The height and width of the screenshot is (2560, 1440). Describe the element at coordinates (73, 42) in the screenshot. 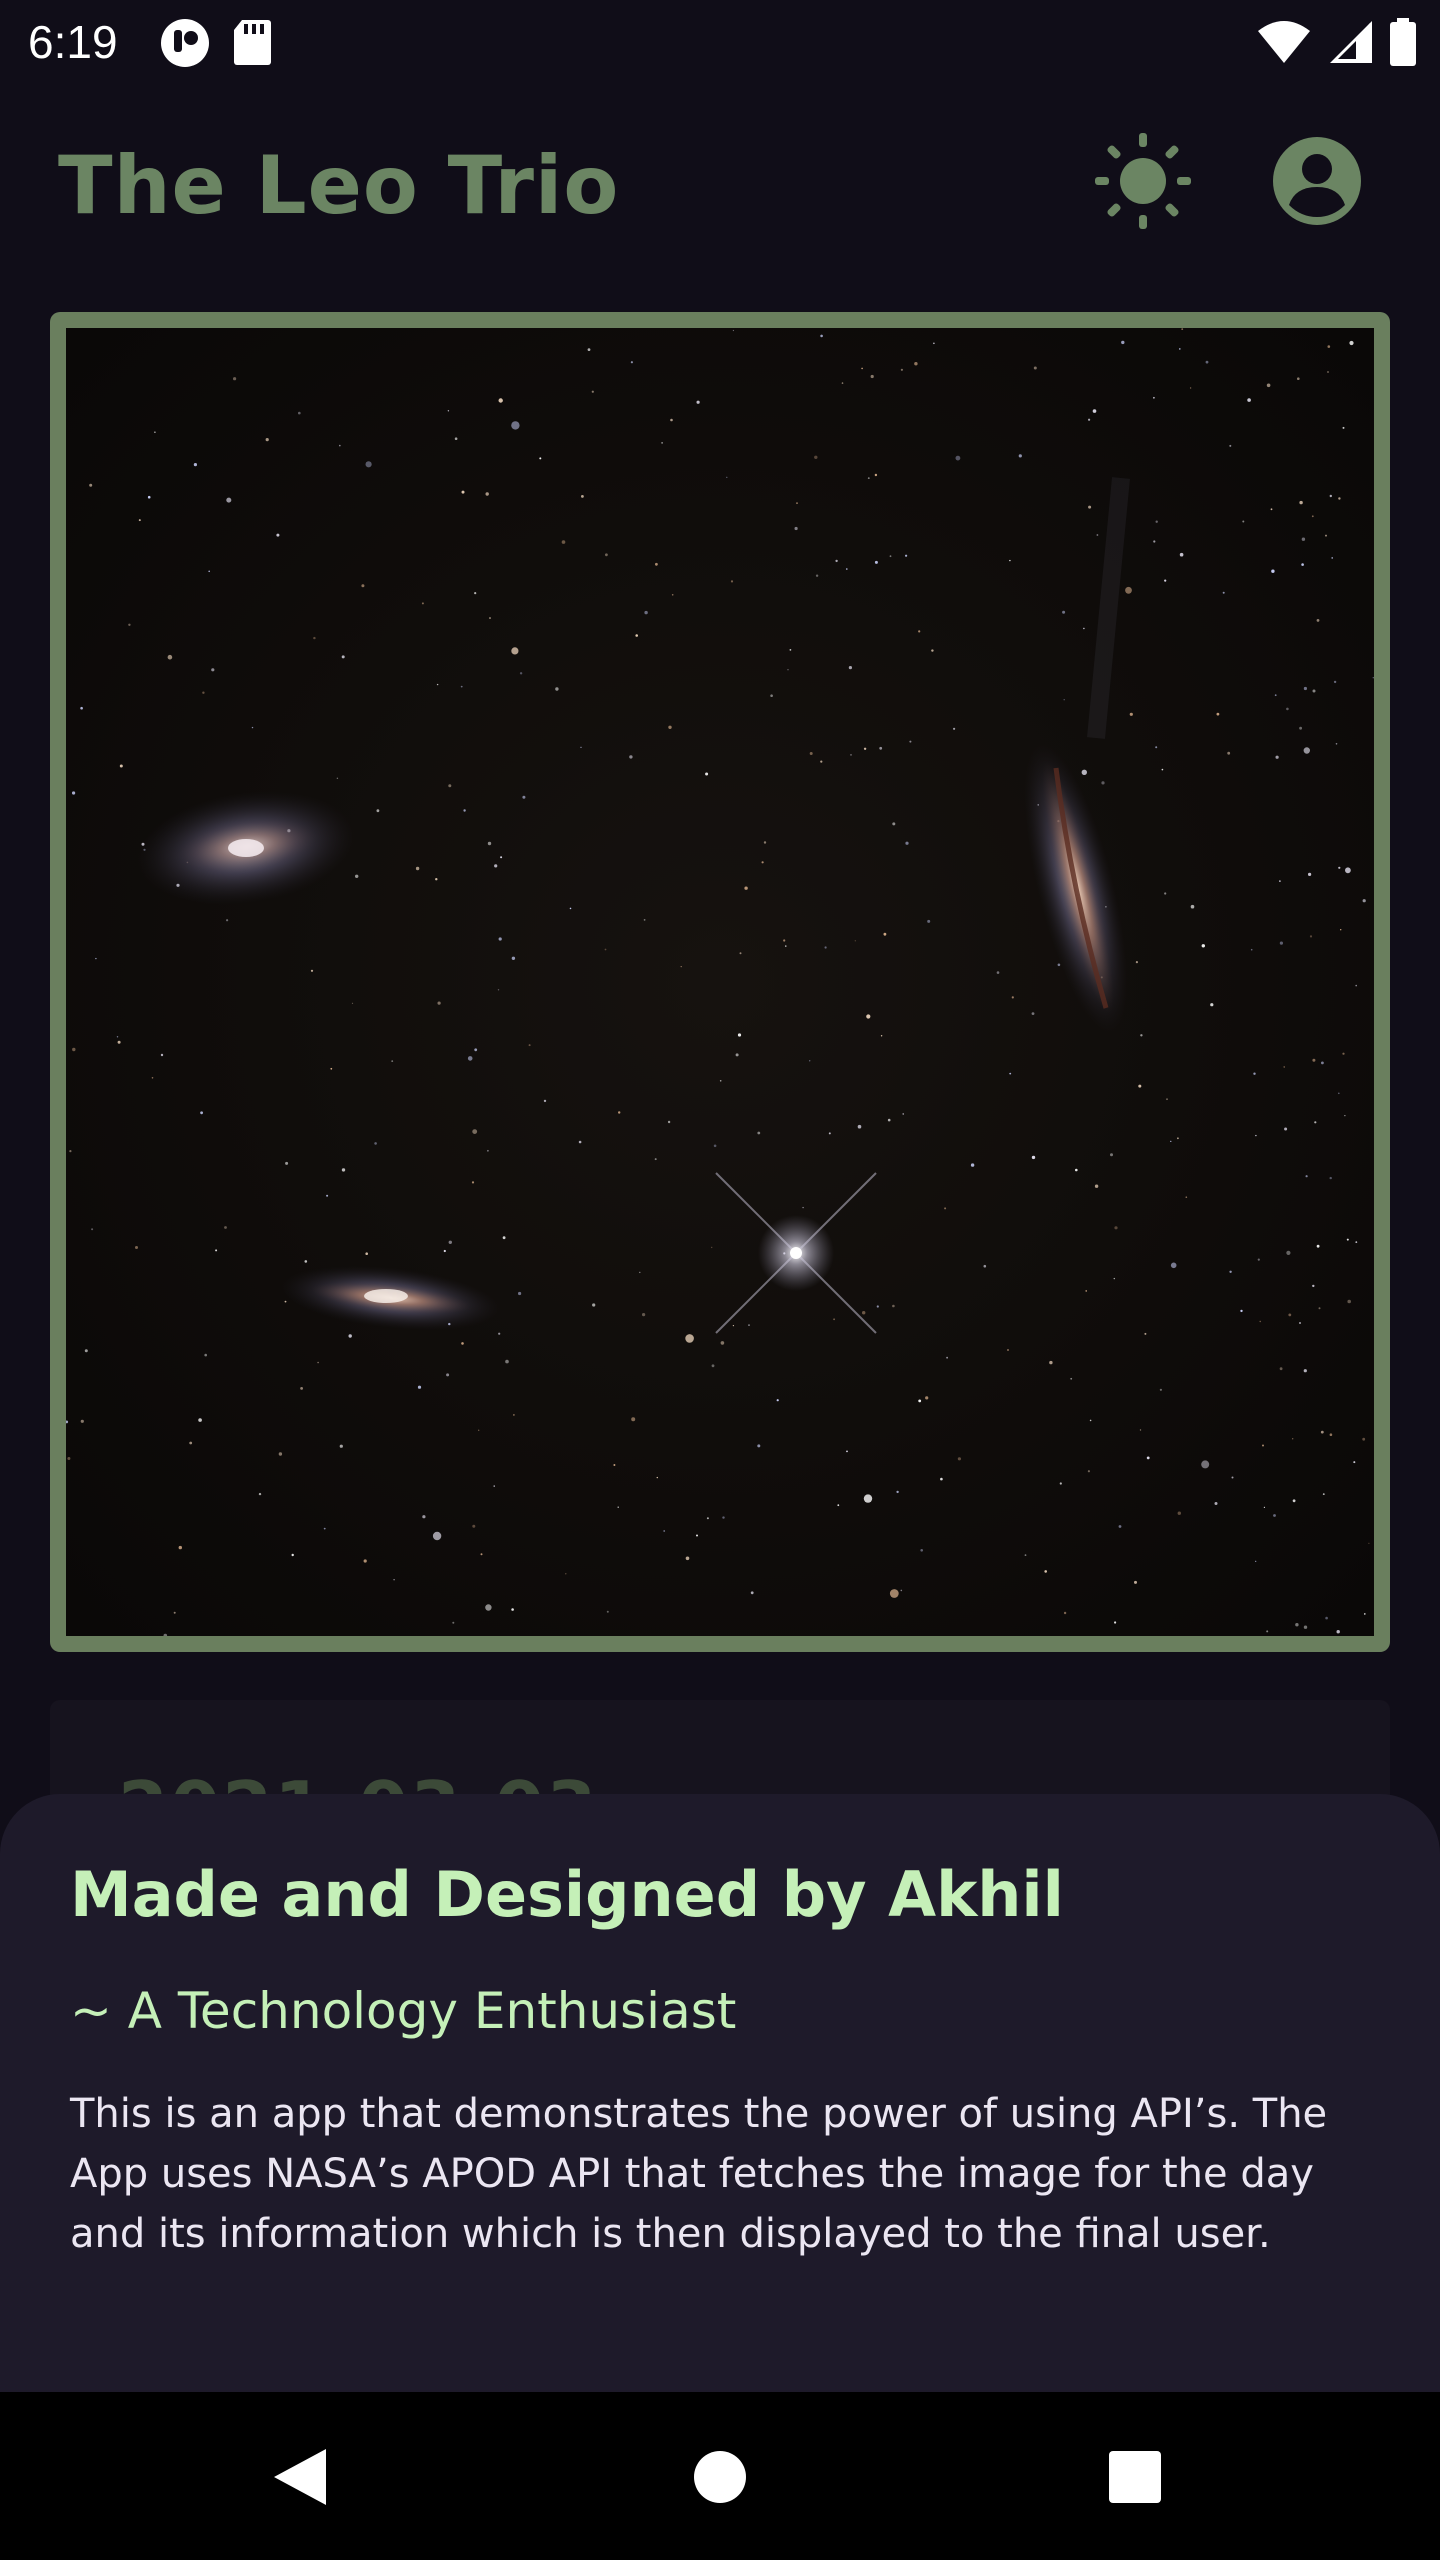

I see `status-time: 6:19` at that location.